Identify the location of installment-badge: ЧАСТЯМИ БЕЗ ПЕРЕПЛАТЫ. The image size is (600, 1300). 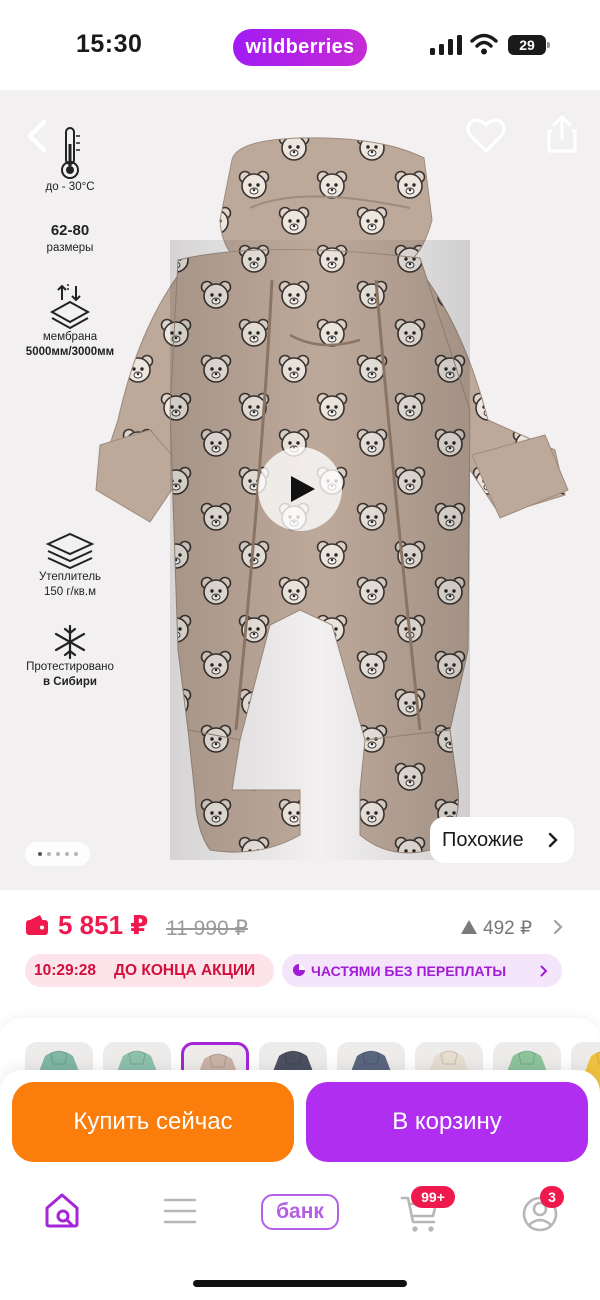
(422, 970).